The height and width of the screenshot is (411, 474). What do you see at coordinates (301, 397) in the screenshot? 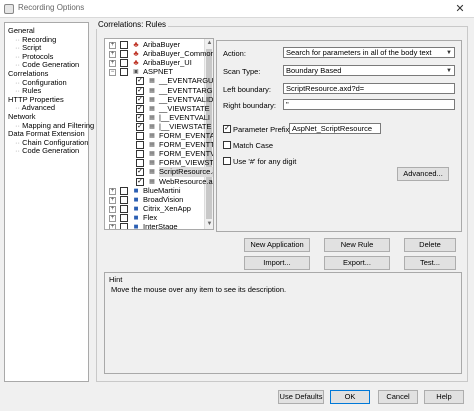
I see `use-defaults-button: Use Defaults` at bounding box center [301, 397].